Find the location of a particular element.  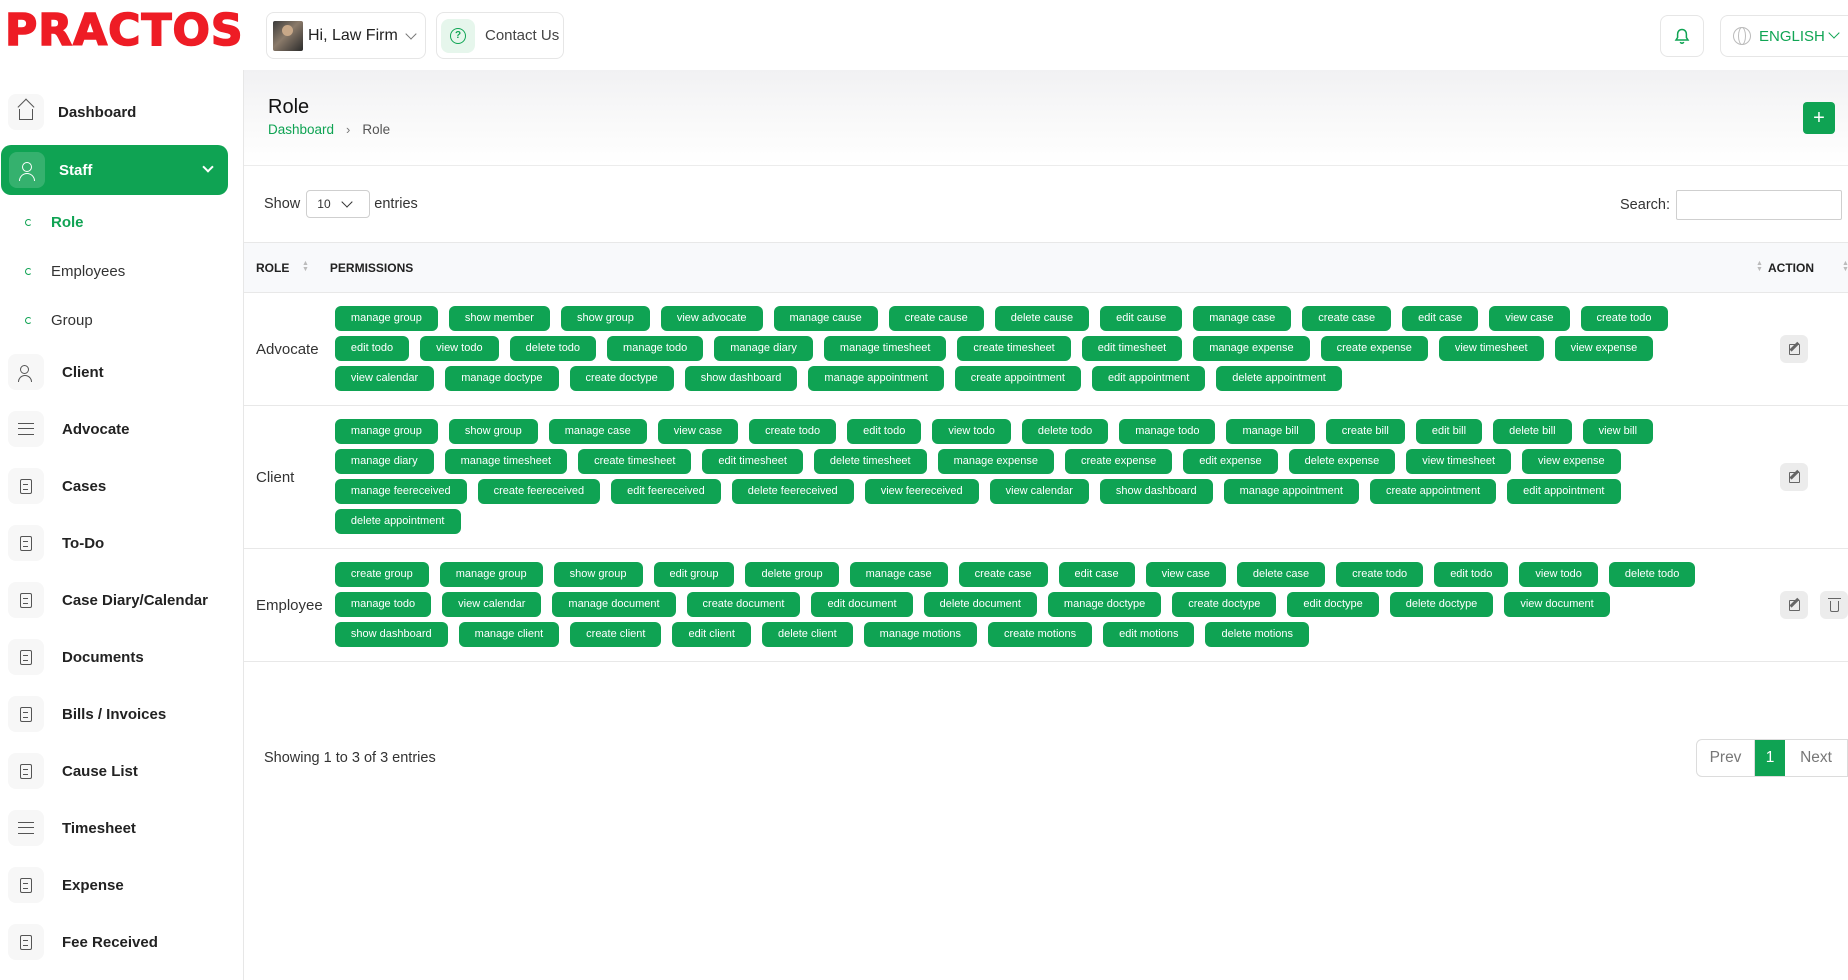

sidebar-item-cause-list: Cause List is located at coordinates (122, 771).